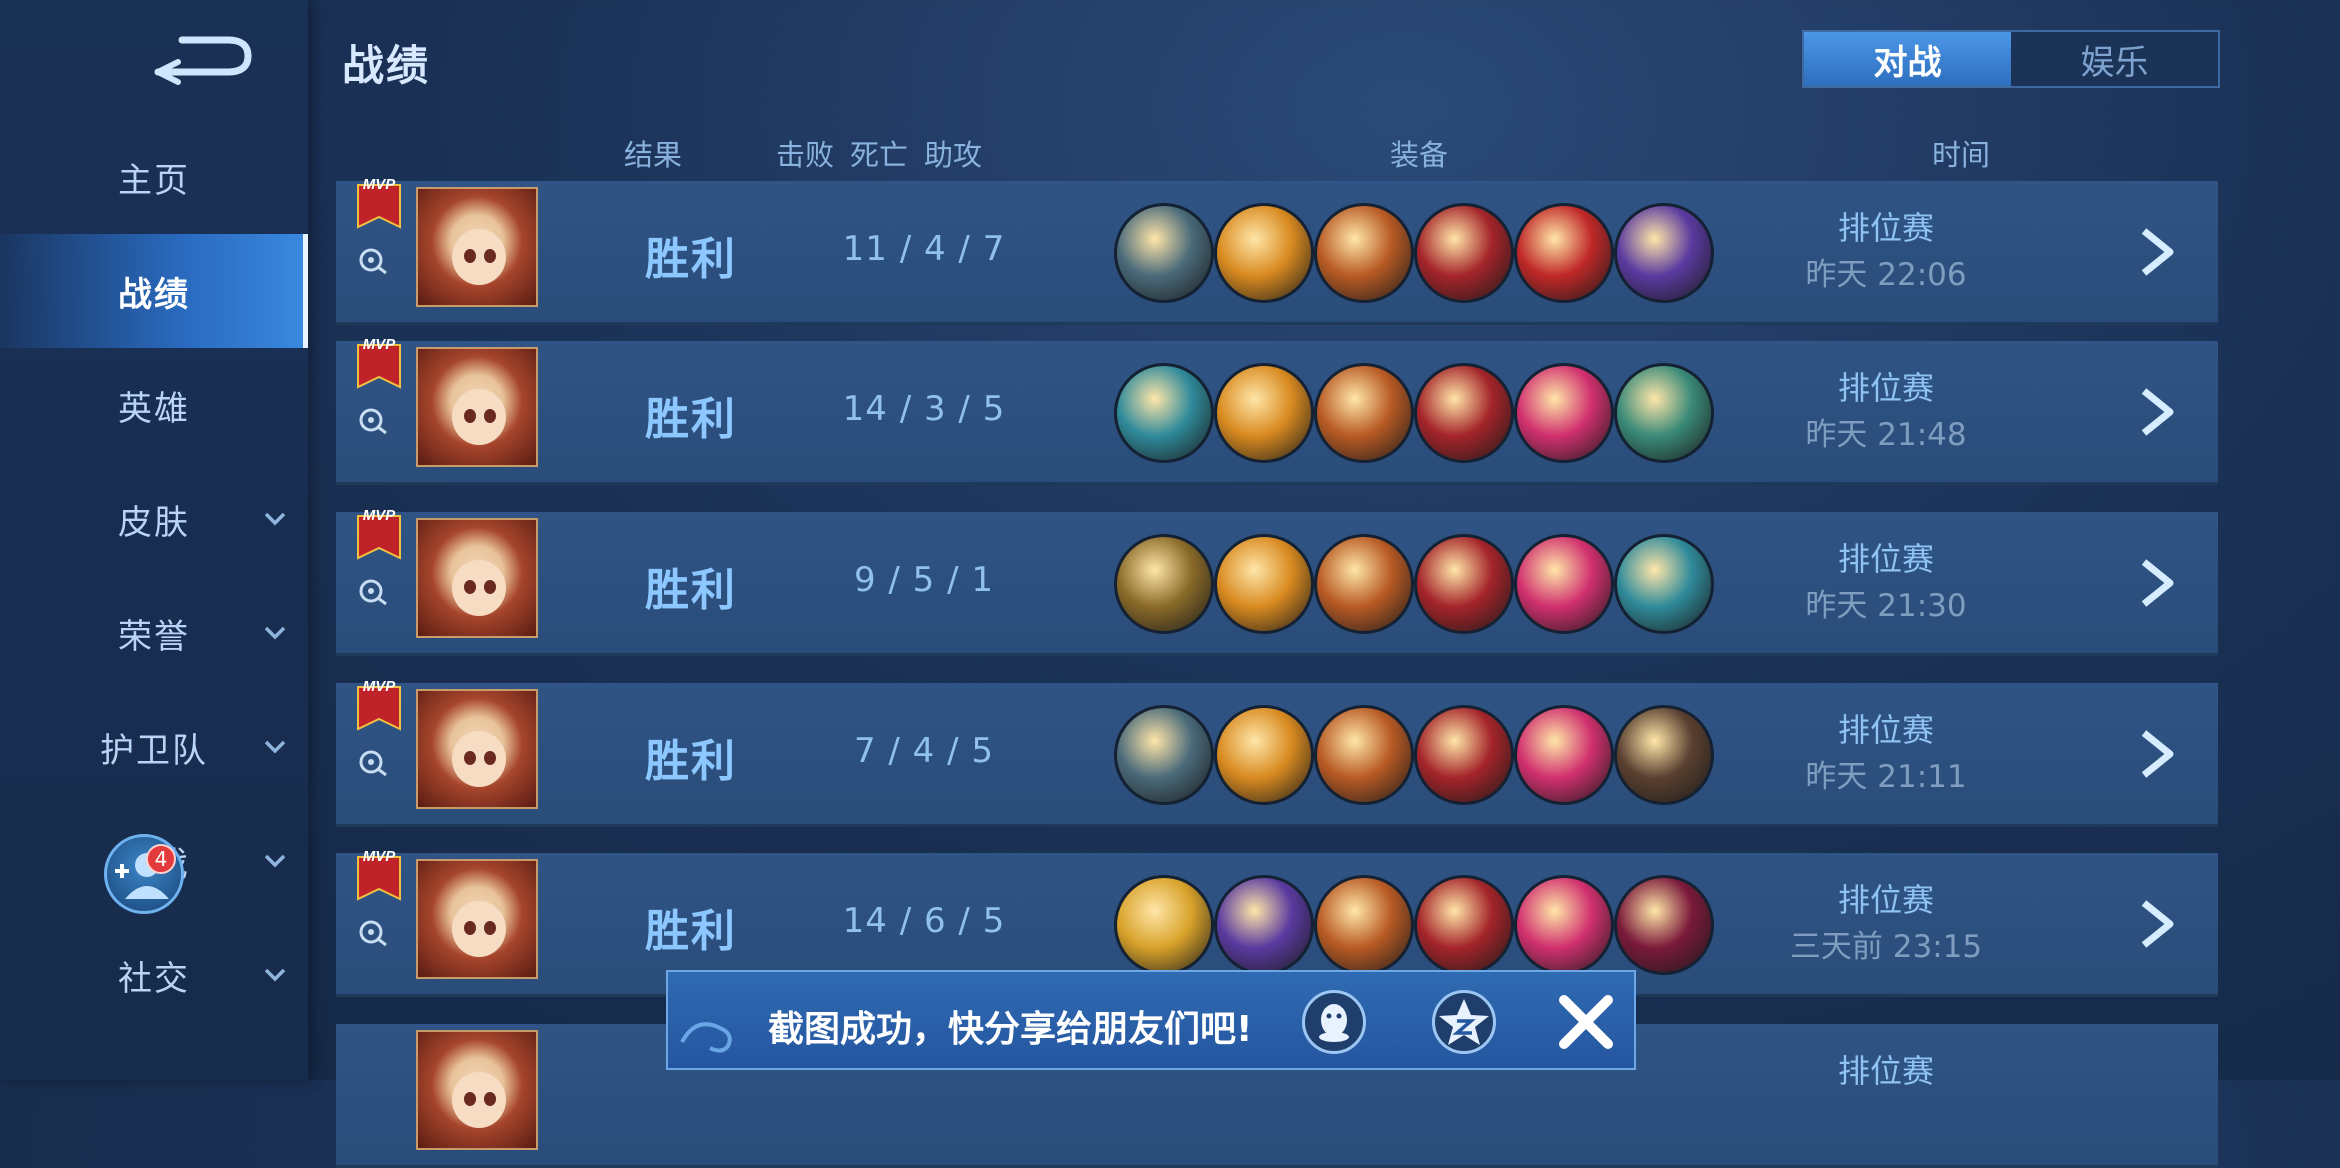 The image size is (2340, 1168). Describe the element at coordinates (1886, 435) in the screenshot. I see `match-time: 昨天 21:48` at that location.